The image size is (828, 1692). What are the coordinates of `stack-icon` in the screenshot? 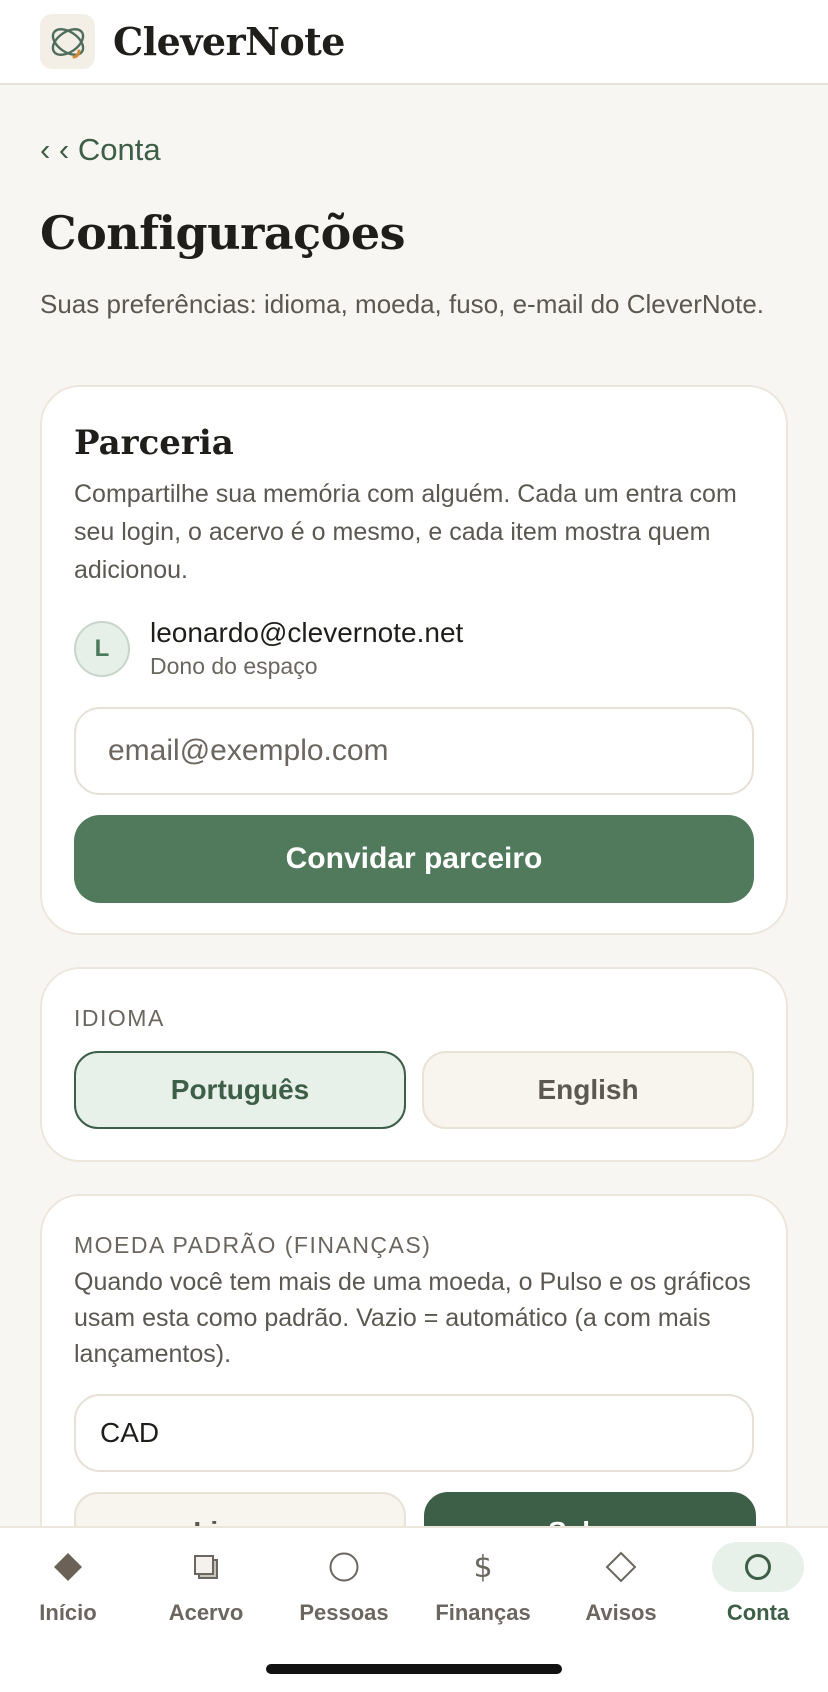 It's located at (206, 1567).